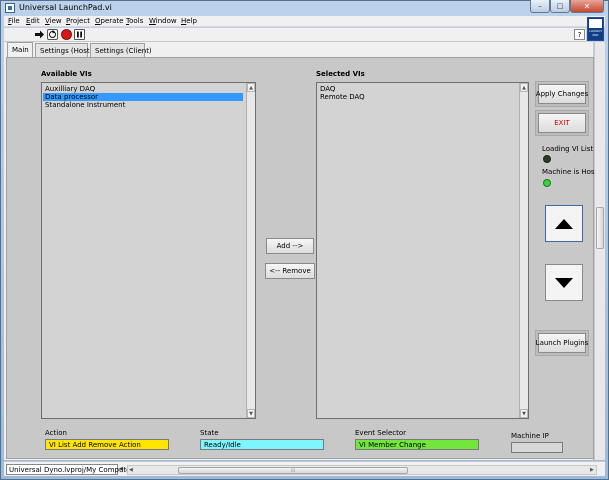 This screenshot has height=480, width=609. I want to click on menu-project: Project, so click(78, 21).